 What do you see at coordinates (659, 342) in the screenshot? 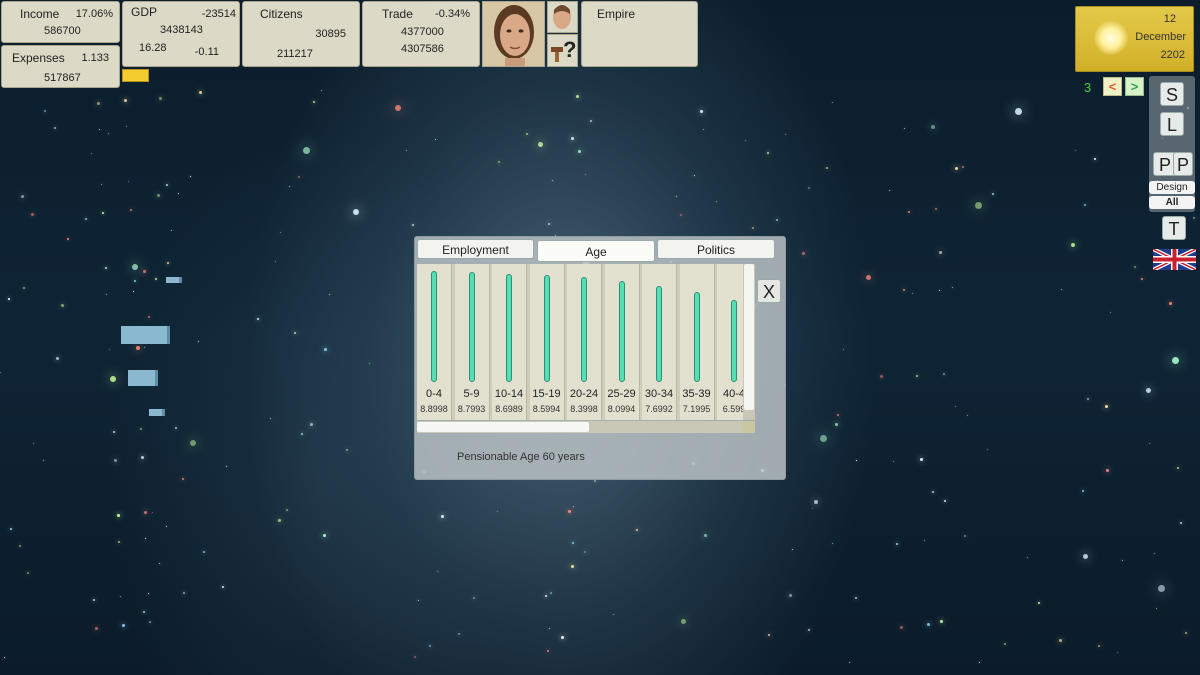
I see `age-group-column: 30-34 7.6992` at bounding box center [659, 342].